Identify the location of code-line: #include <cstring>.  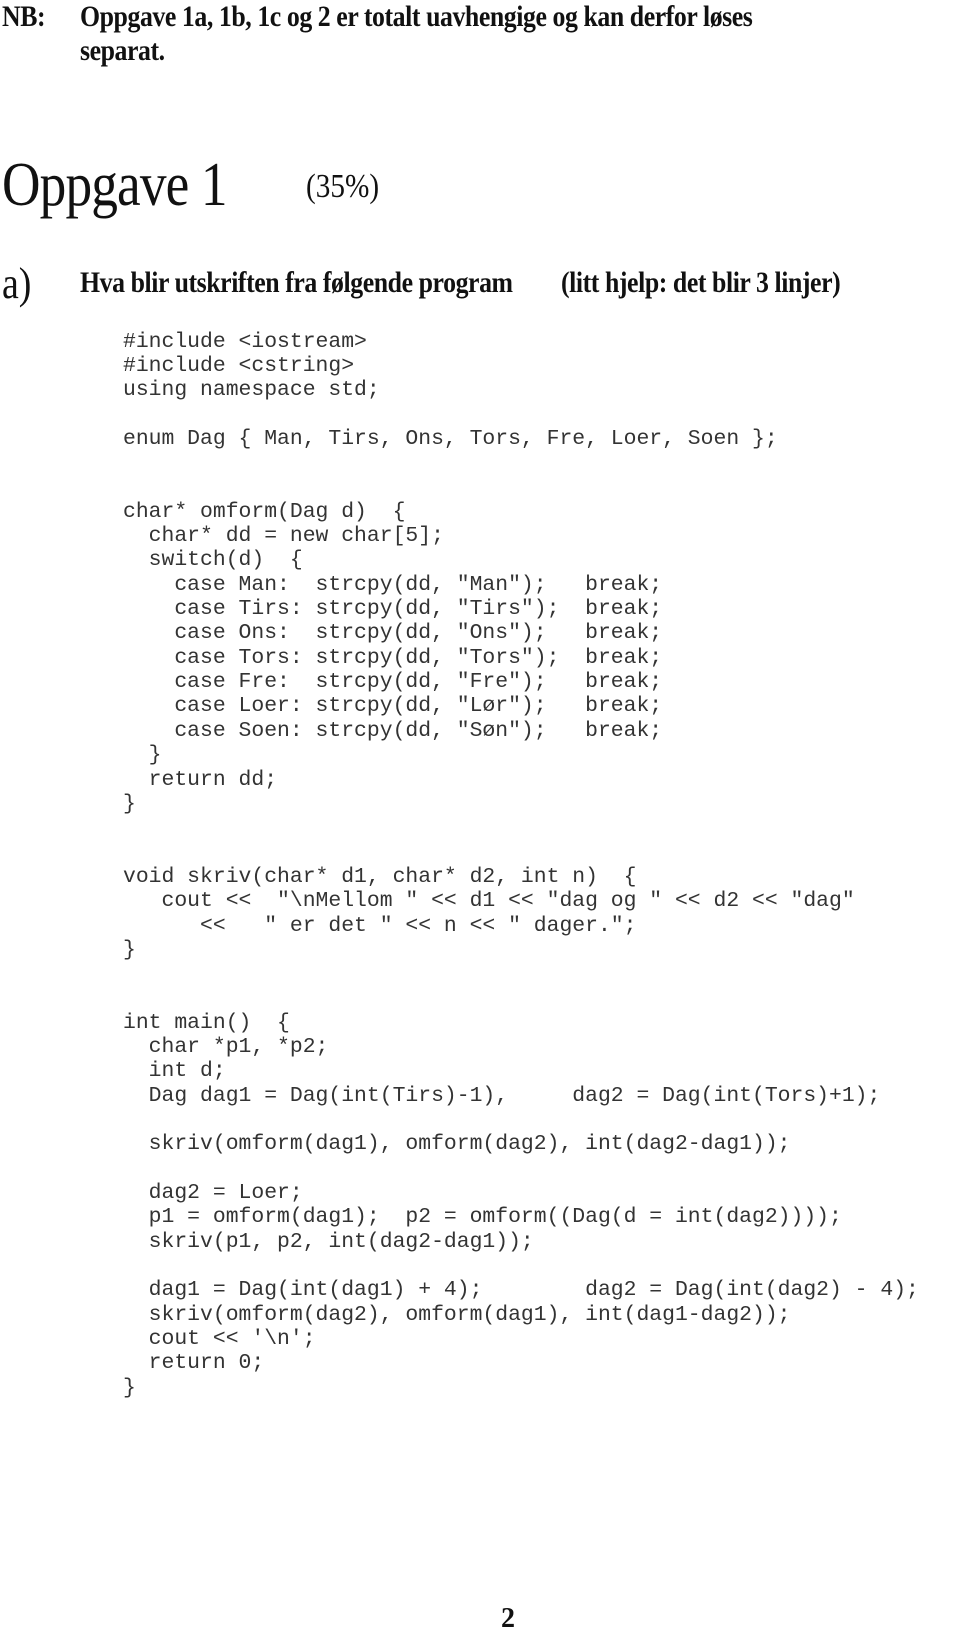
(239, 366).